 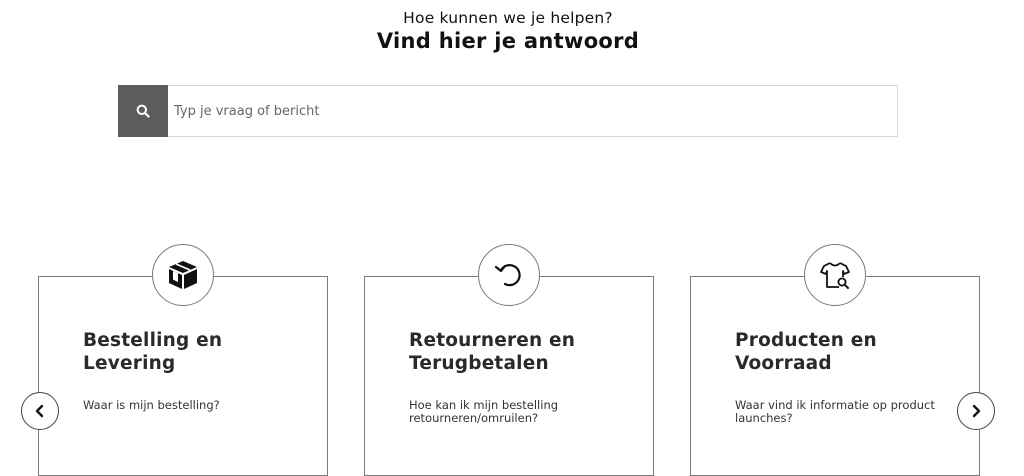 I want to click on card-question-link: Waar is mijn bestelling?, so click(x=188, y=405).